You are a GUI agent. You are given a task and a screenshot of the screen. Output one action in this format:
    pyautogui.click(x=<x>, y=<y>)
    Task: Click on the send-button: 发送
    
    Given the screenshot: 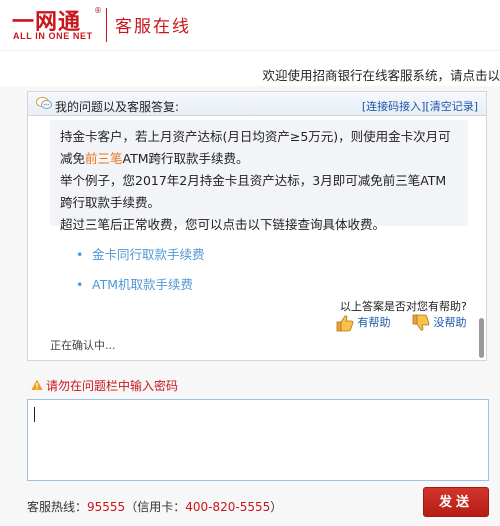 What is the action you would take?
    pyautogui.click(x=456, y=502)
    